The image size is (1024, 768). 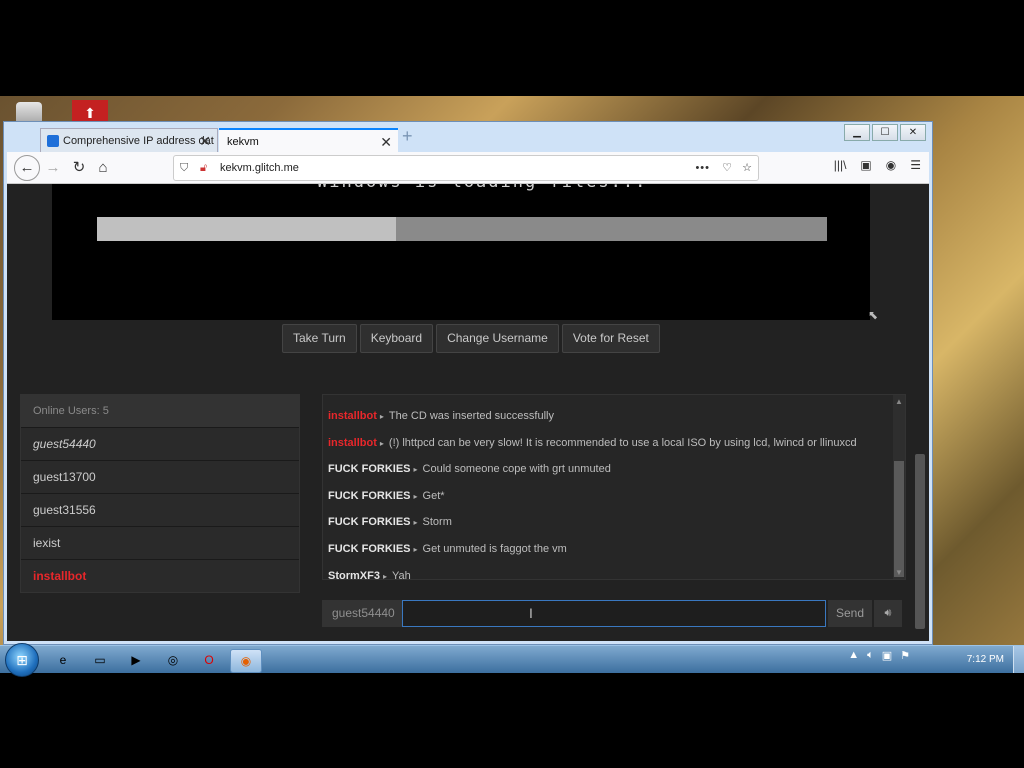 What do you see at coordinates (160, 411) in the screenshot?
I see `online-users-header: Online Users: 5` at bounding box center [160, 411].